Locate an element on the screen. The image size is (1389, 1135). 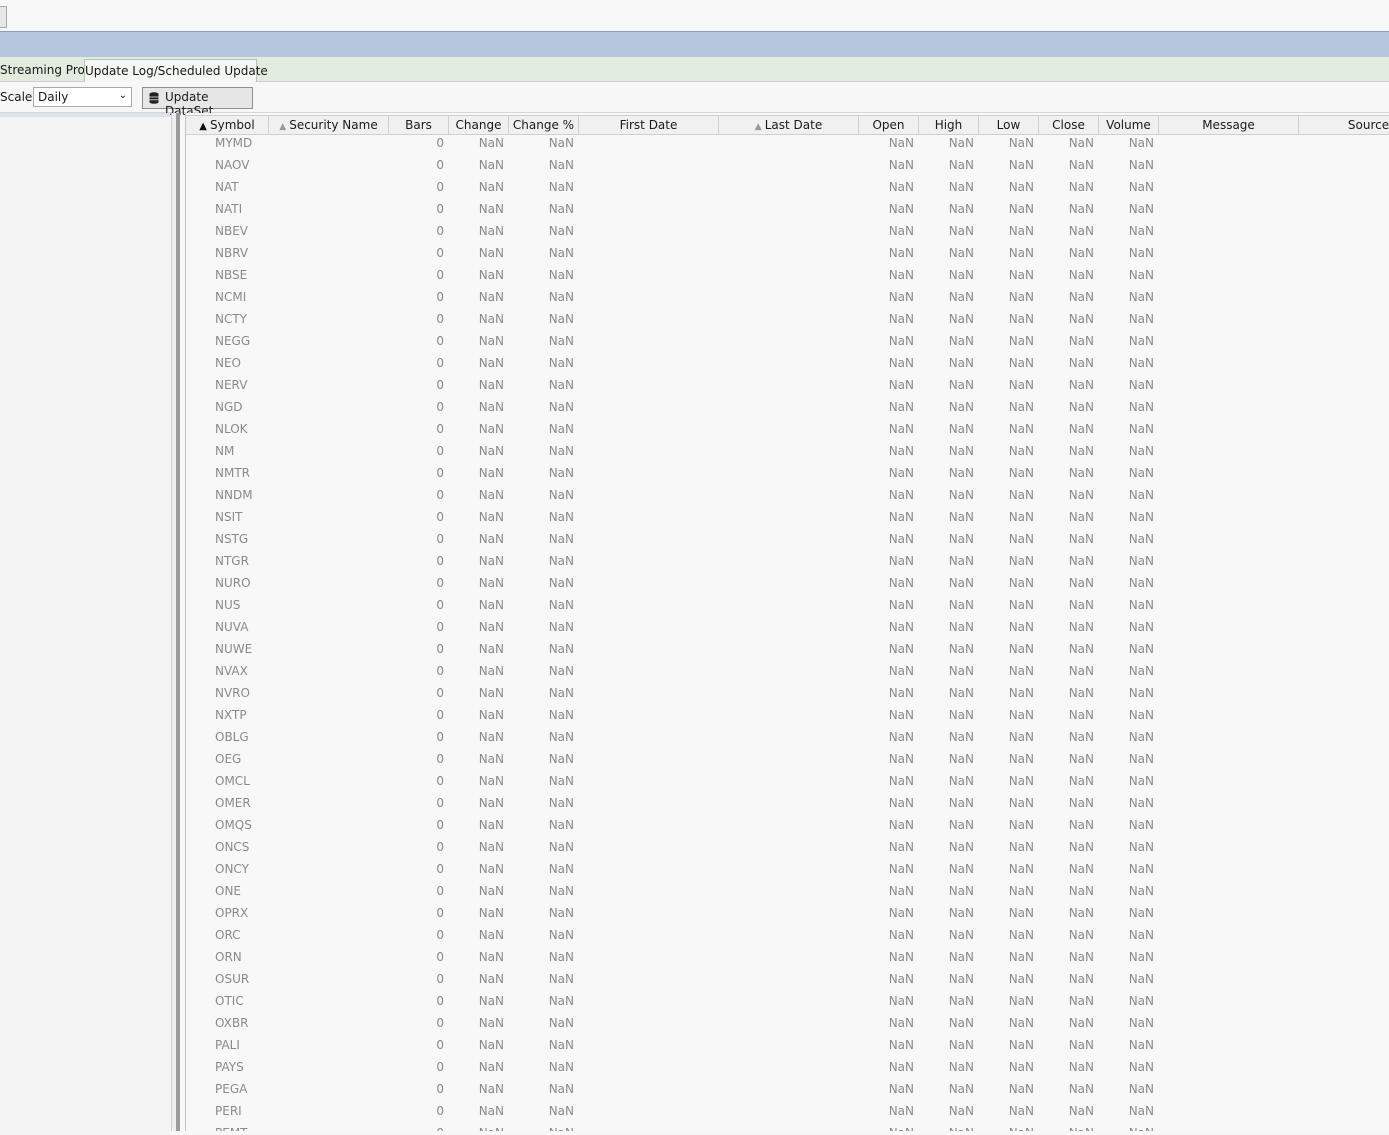
table-row: NLOK 0 NaN NaN NaN NaN NaN NaN NaN is located at coordinates (787, 431).